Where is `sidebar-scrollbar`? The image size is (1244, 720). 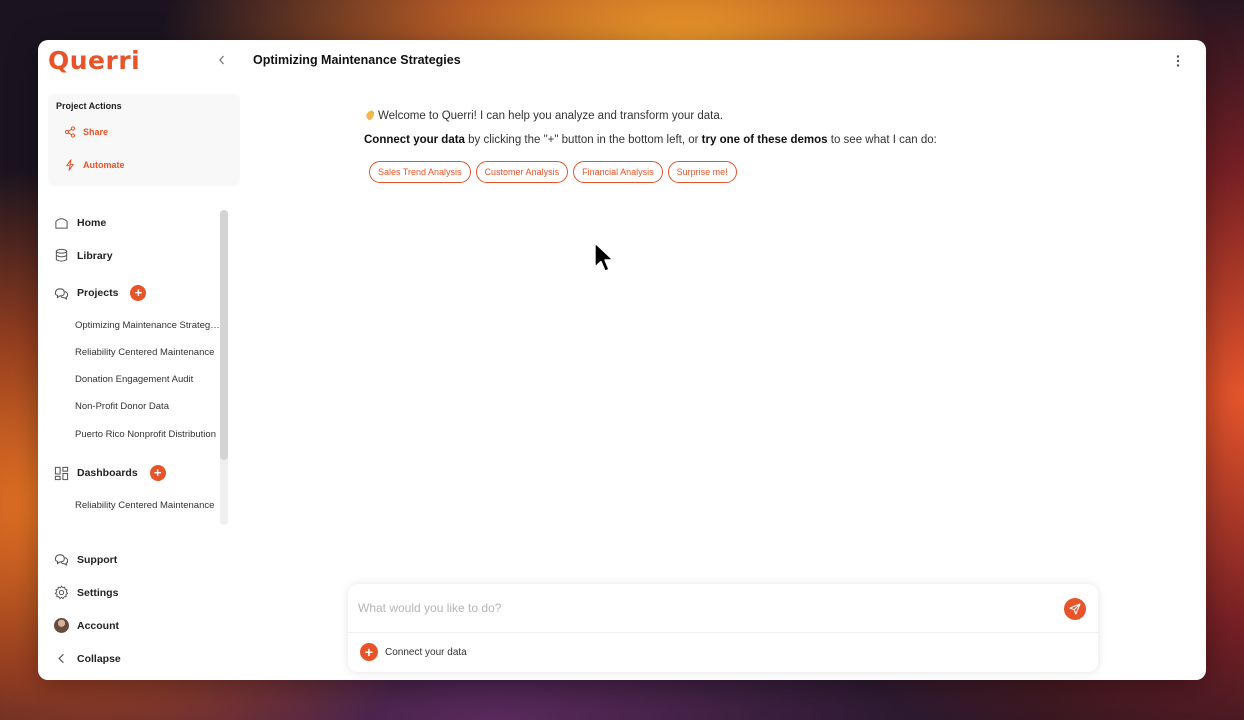 sidebar-scrollbar is located at coordinates (224, 335).